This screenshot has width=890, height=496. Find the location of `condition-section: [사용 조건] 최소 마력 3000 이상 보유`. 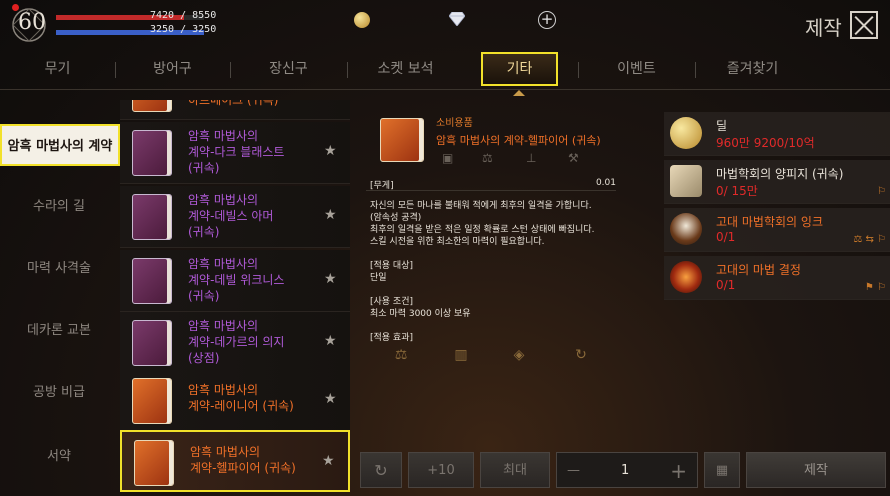

condition-section: [사용 조건] 최소 마력 3000 이상 보유 is located at coordinates (492, 308).